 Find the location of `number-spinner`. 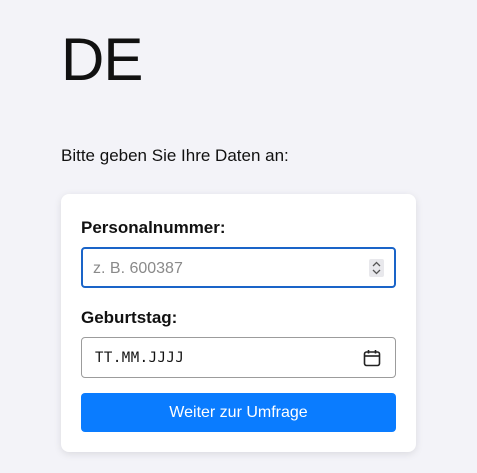

number-spinner is located at coordinates (376, 268).